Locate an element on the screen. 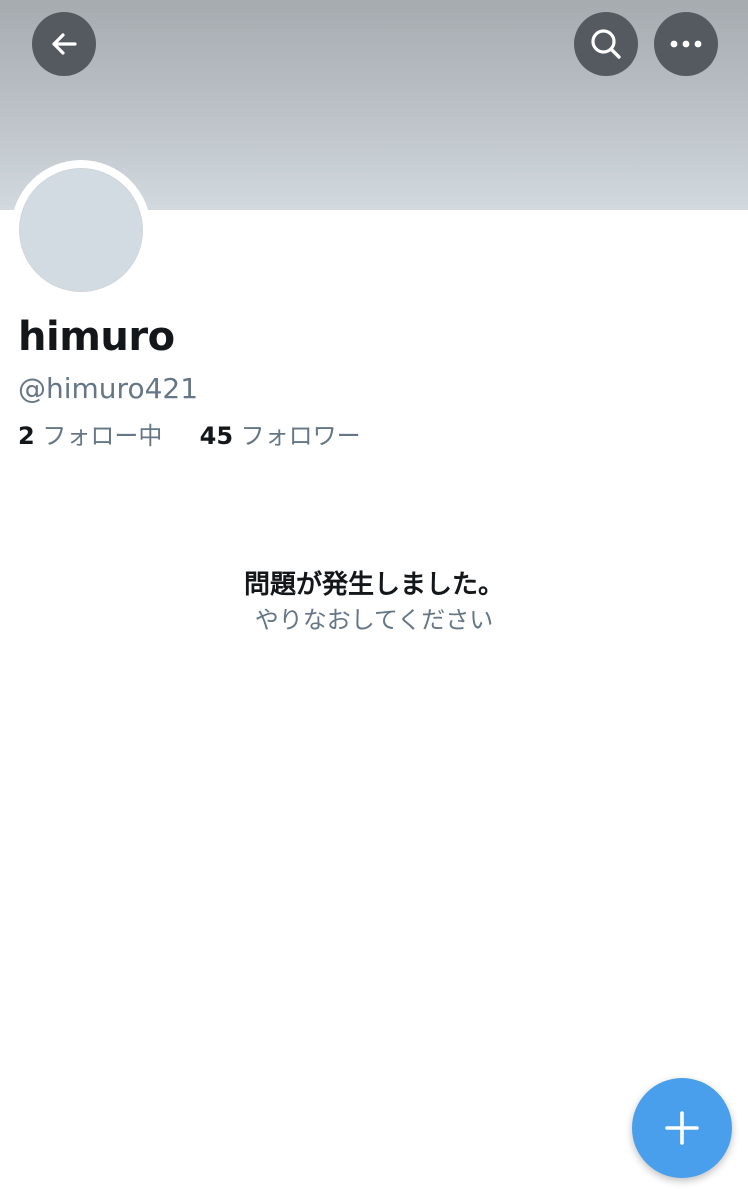  following-label: フォロー中 is located at coordinates (102, 436).